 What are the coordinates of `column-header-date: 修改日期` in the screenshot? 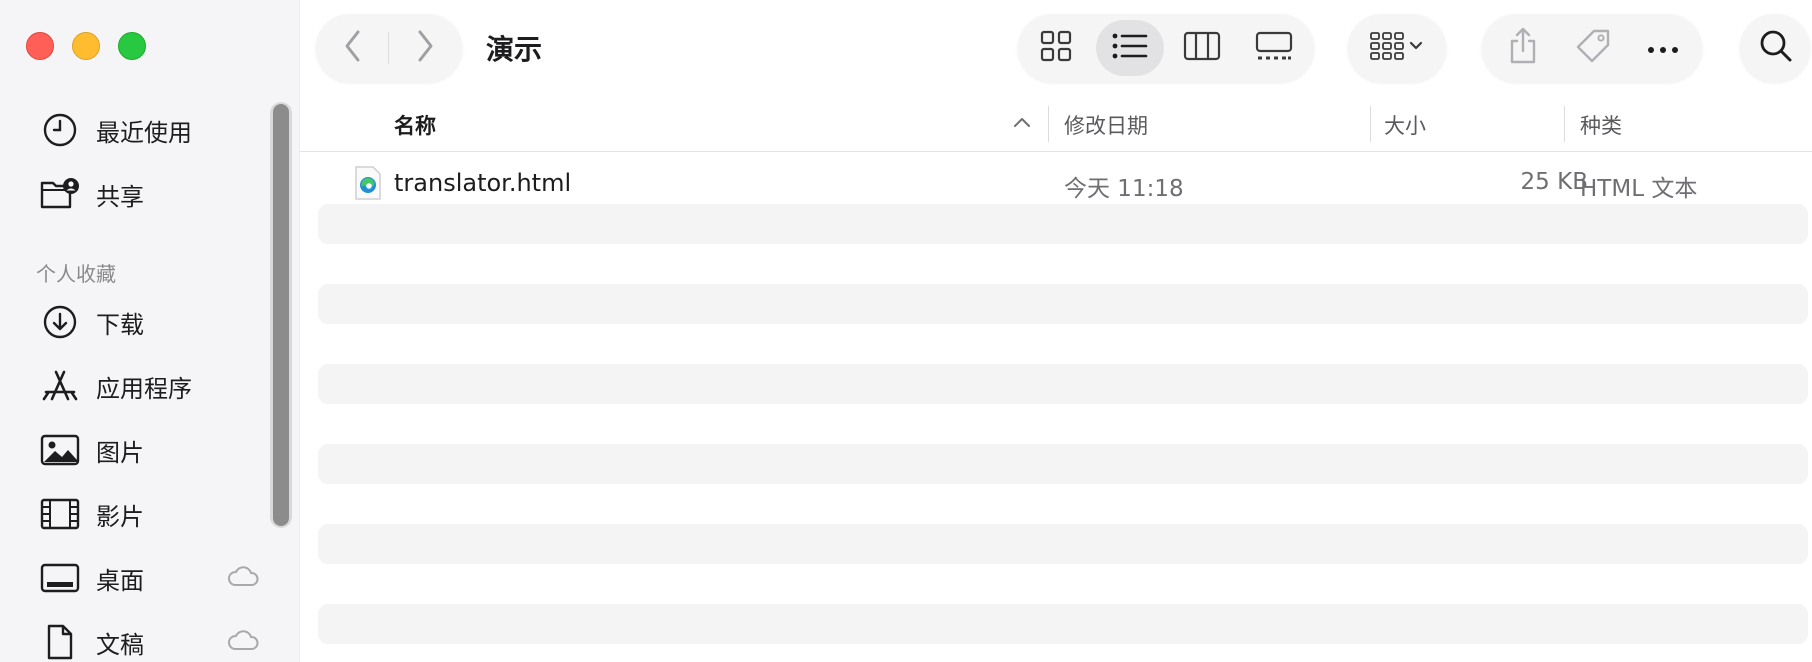 It's located at (1106, 125).